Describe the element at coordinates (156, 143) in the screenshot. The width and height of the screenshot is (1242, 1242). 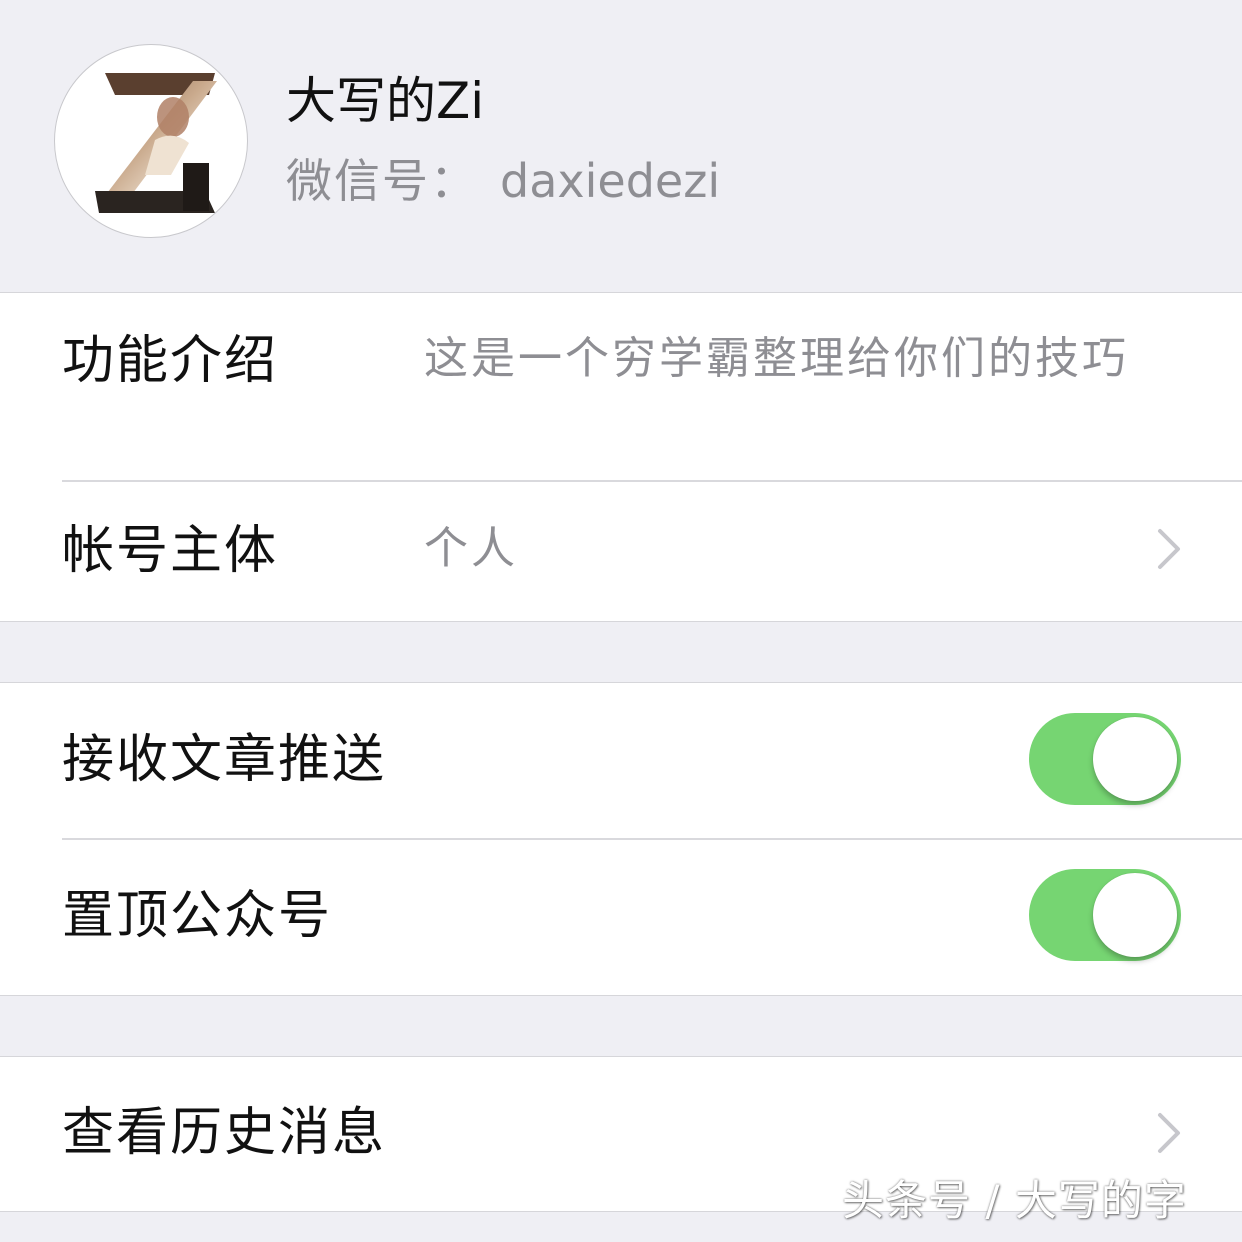
I see `avatar-z-logo` at that location.